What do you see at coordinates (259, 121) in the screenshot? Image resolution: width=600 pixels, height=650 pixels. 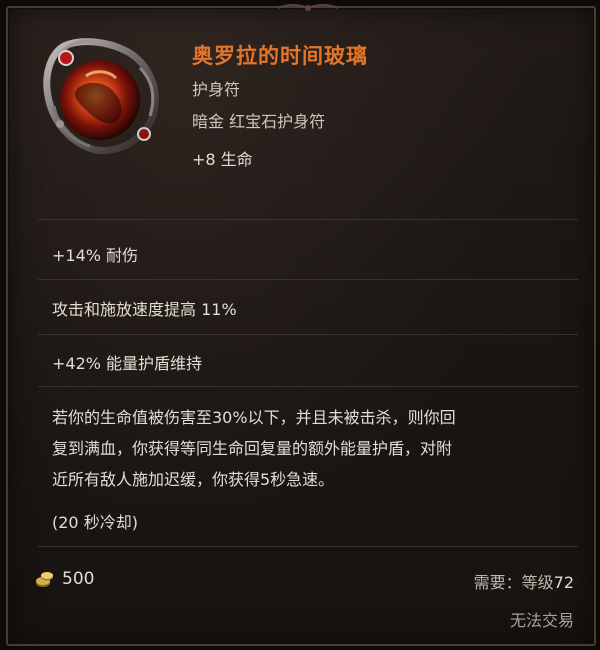 I see `item-rarity-type: 暗金 红宝石护身符` at bounding box center [259, 121].